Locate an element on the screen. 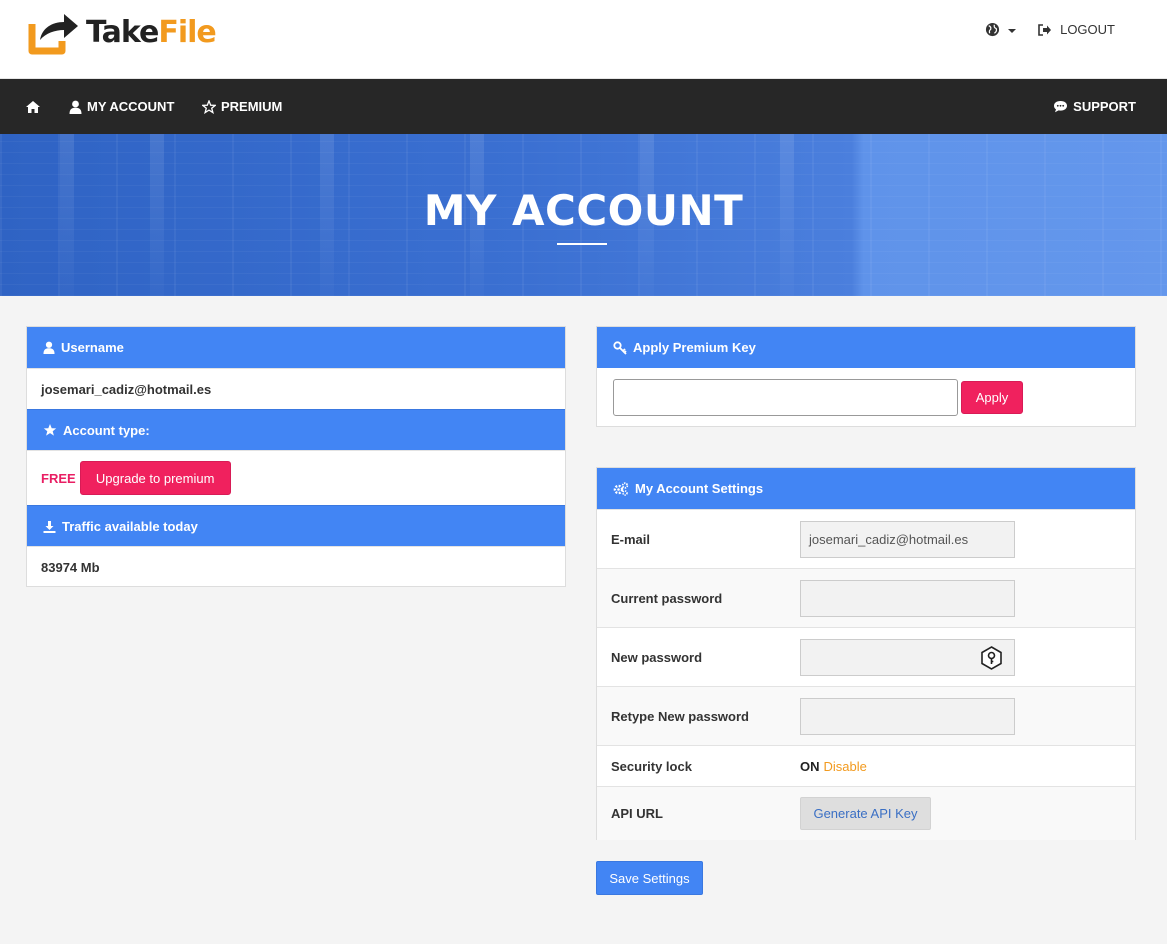 The width and height of the screenshot is (1167, 944). nav-my-account-label: MY ACCOUNT is located at coordinates (131, 106).